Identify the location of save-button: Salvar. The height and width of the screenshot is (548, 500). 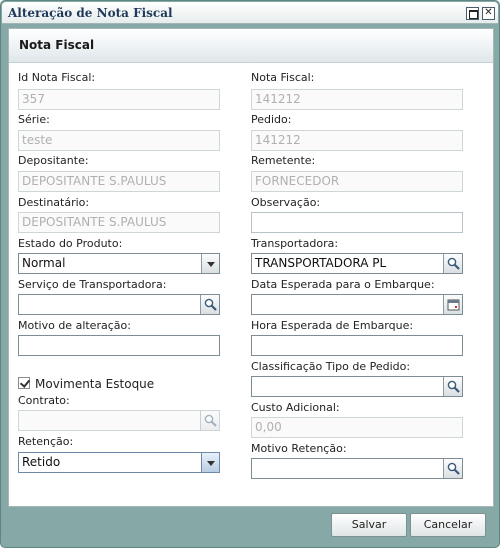
(369, 525).